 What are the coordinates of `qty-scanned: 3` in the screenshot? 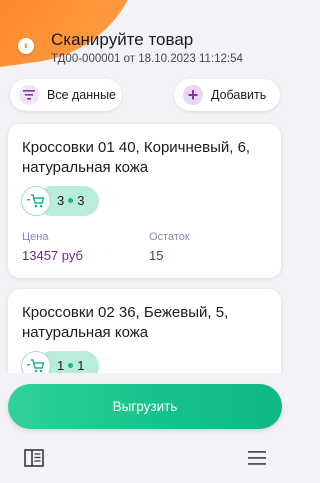 It's located at (61, 200).